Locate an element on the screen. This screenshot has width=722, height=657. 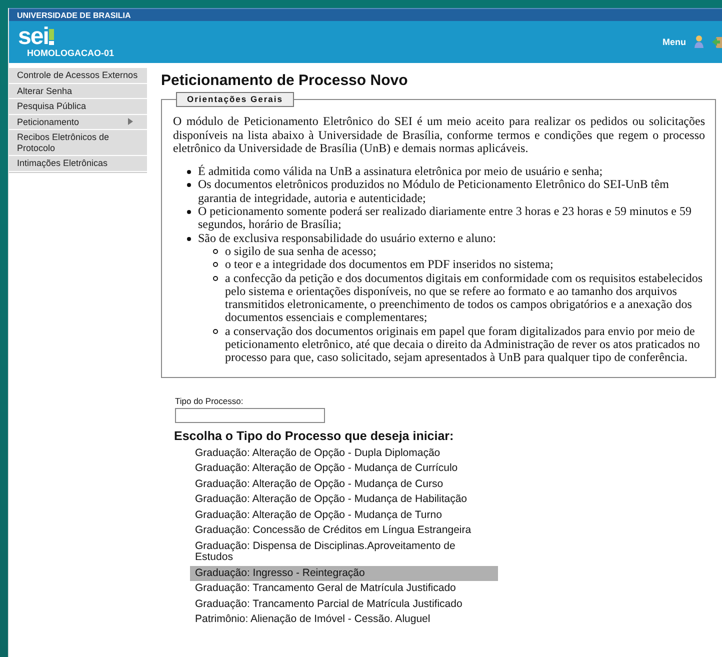
guideline-text: a conservação dos documentos originais em papel que foram digitalizados para envio por meio de peticionamento eletrônico, até que decaia o direito da Administração de rever os atos praticados no processo para que, caso solicitado, sejam apresentados à UnB para qualquer tipo de conferência. is located at coordinates (463, 344).